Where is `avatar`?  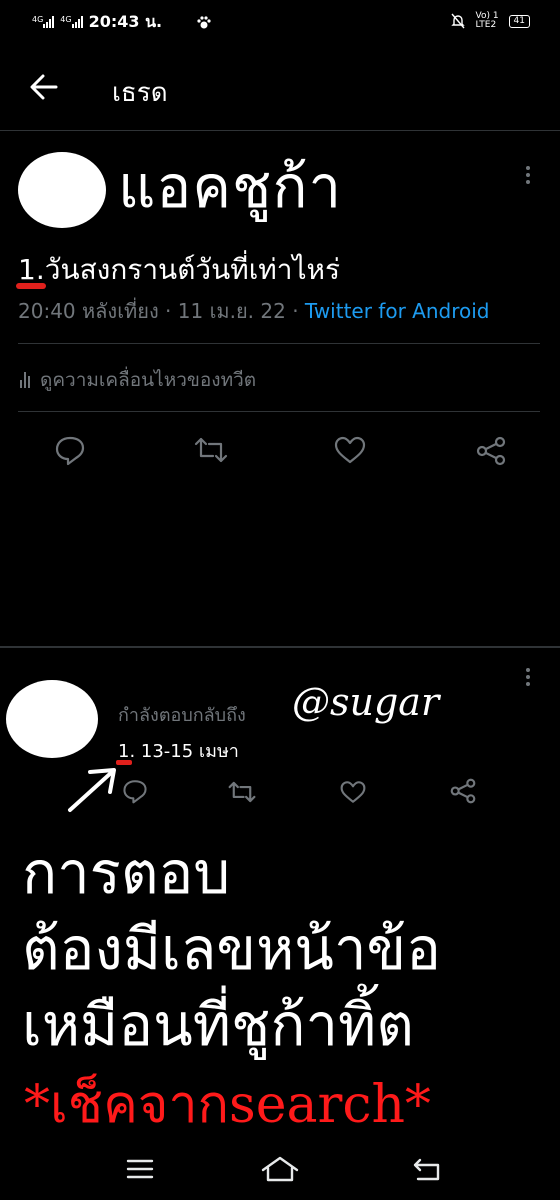
avatar is located at coordinates (62, 190).